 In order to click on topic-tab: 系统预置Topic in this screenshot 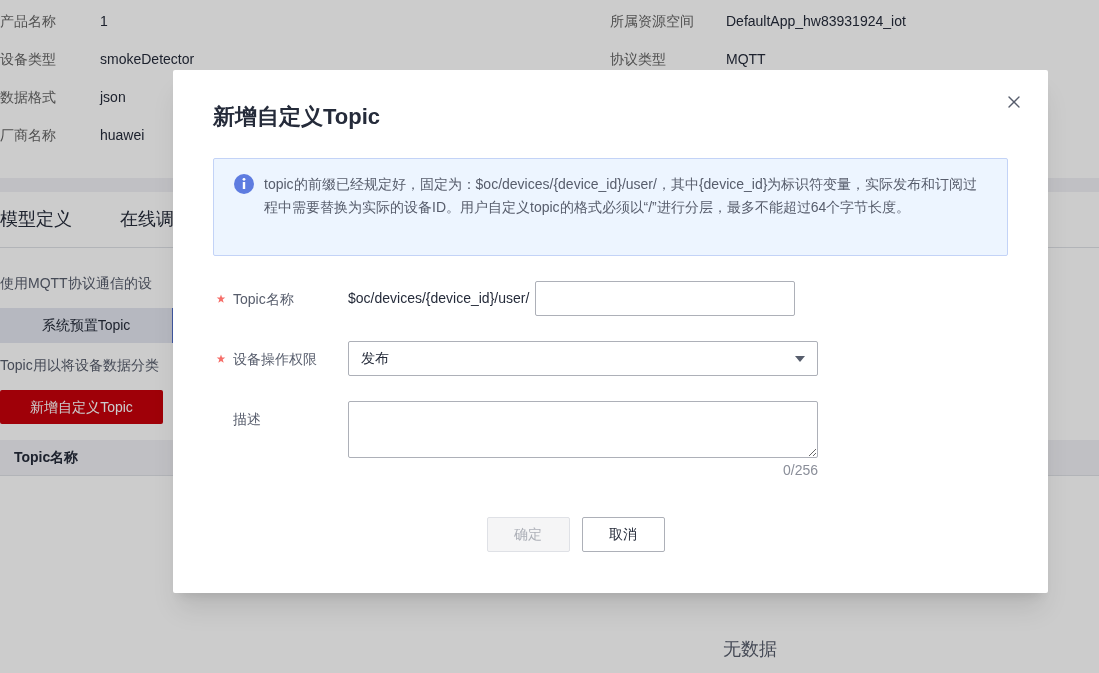, I will do `click(86, 325)`.